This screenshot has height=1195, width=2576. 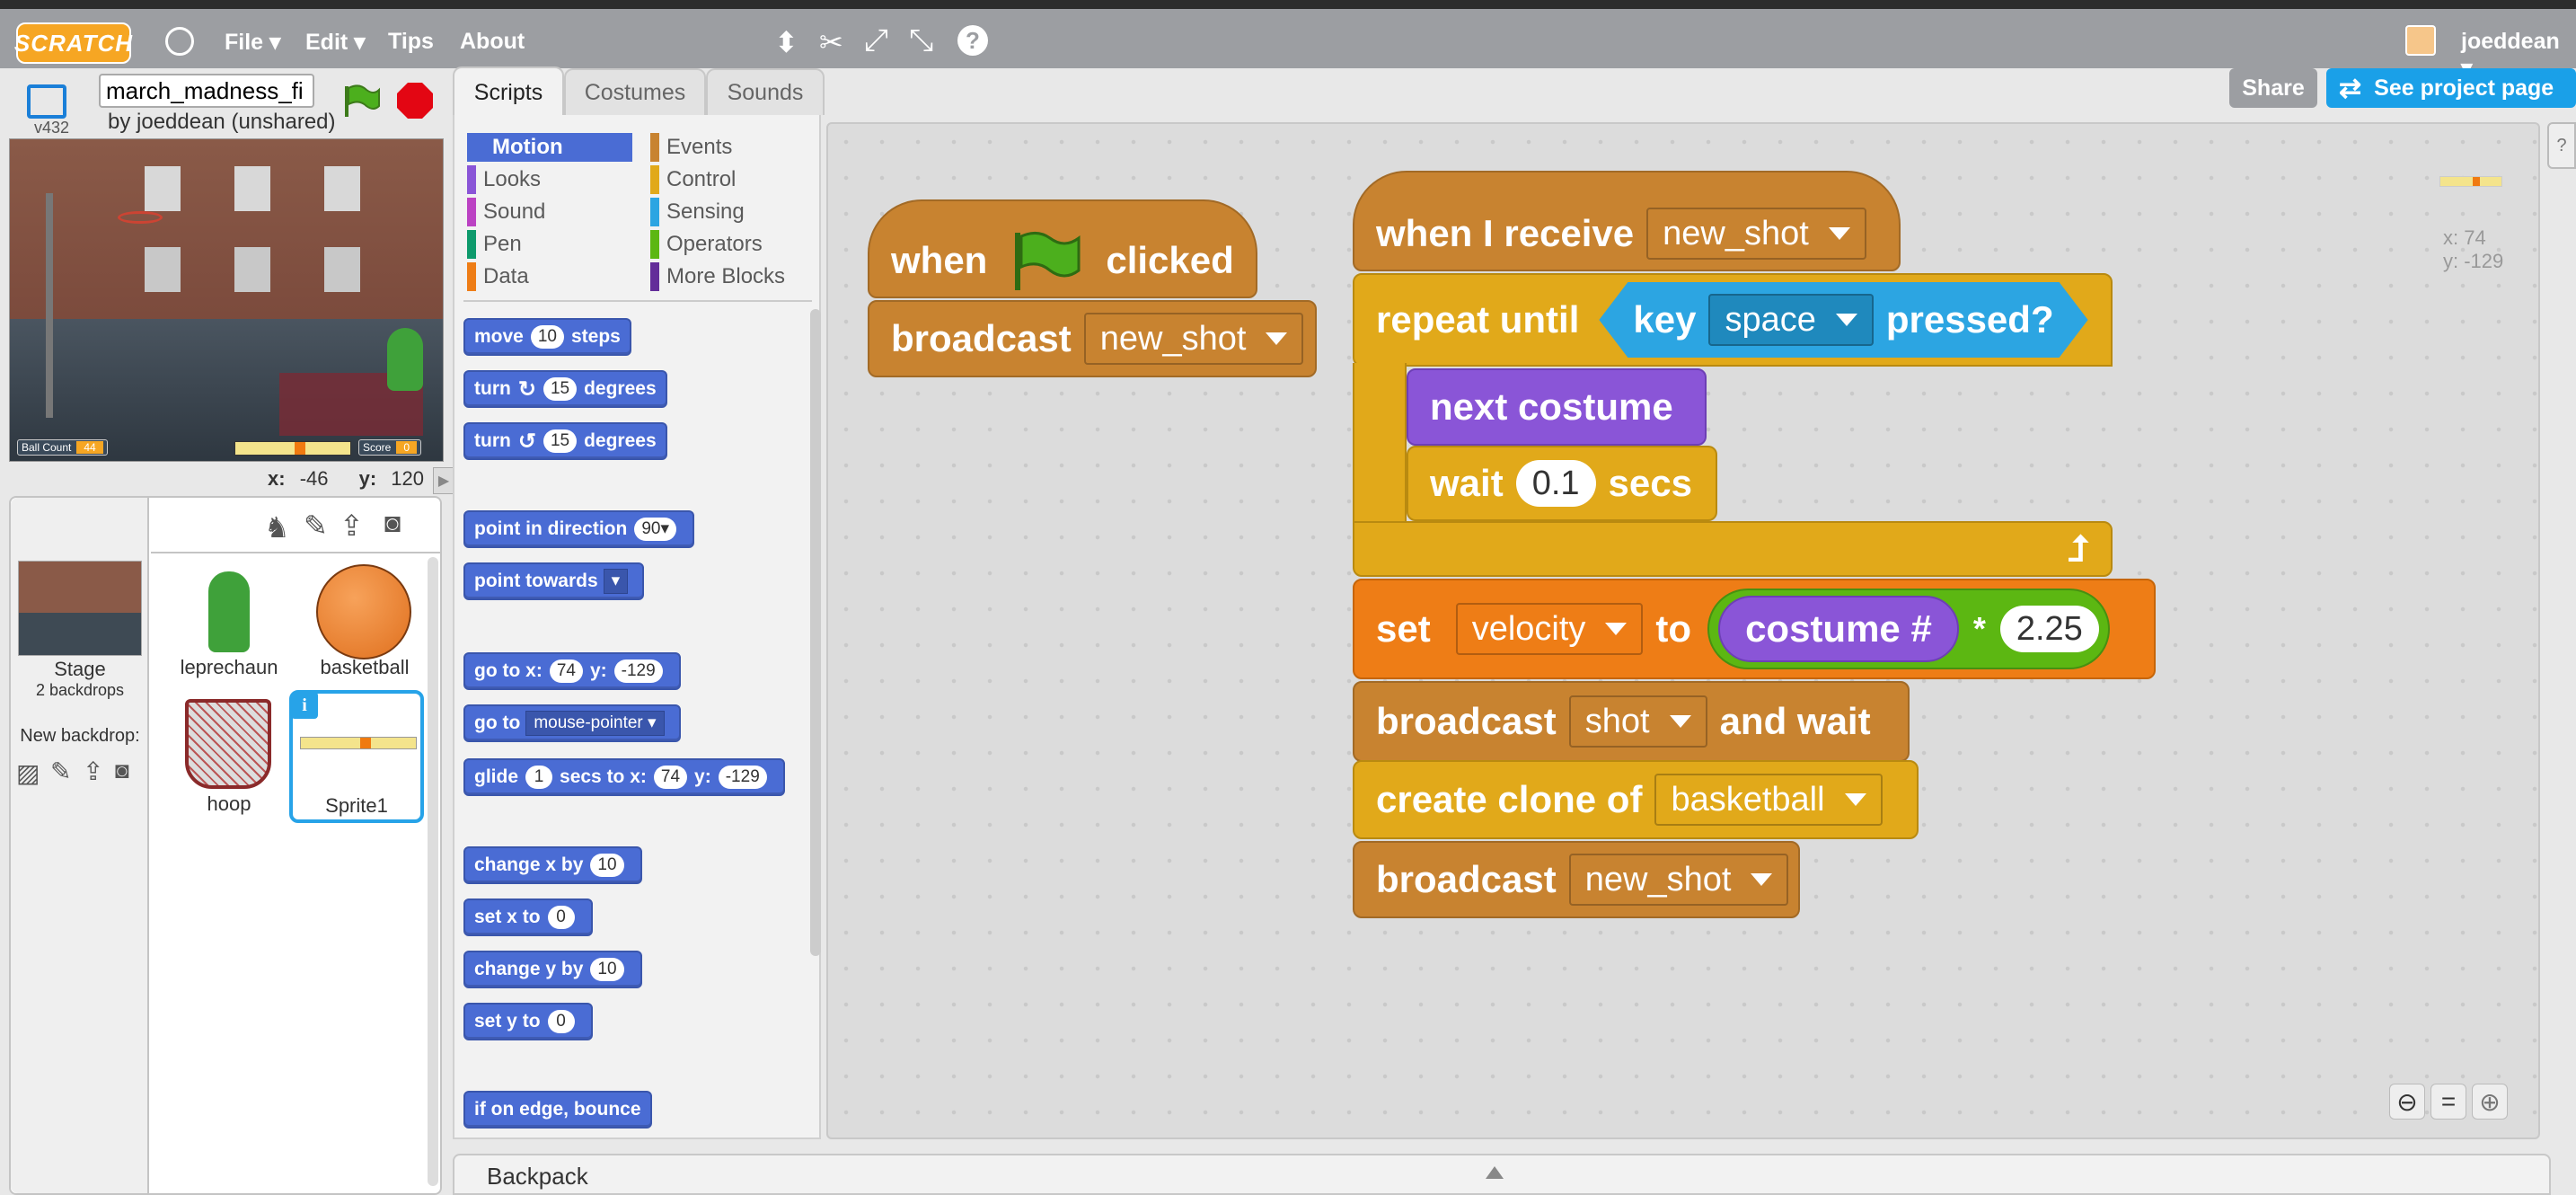 I want to click on sprite-thumb-basketball: basketball, so click(x=364, y=628).